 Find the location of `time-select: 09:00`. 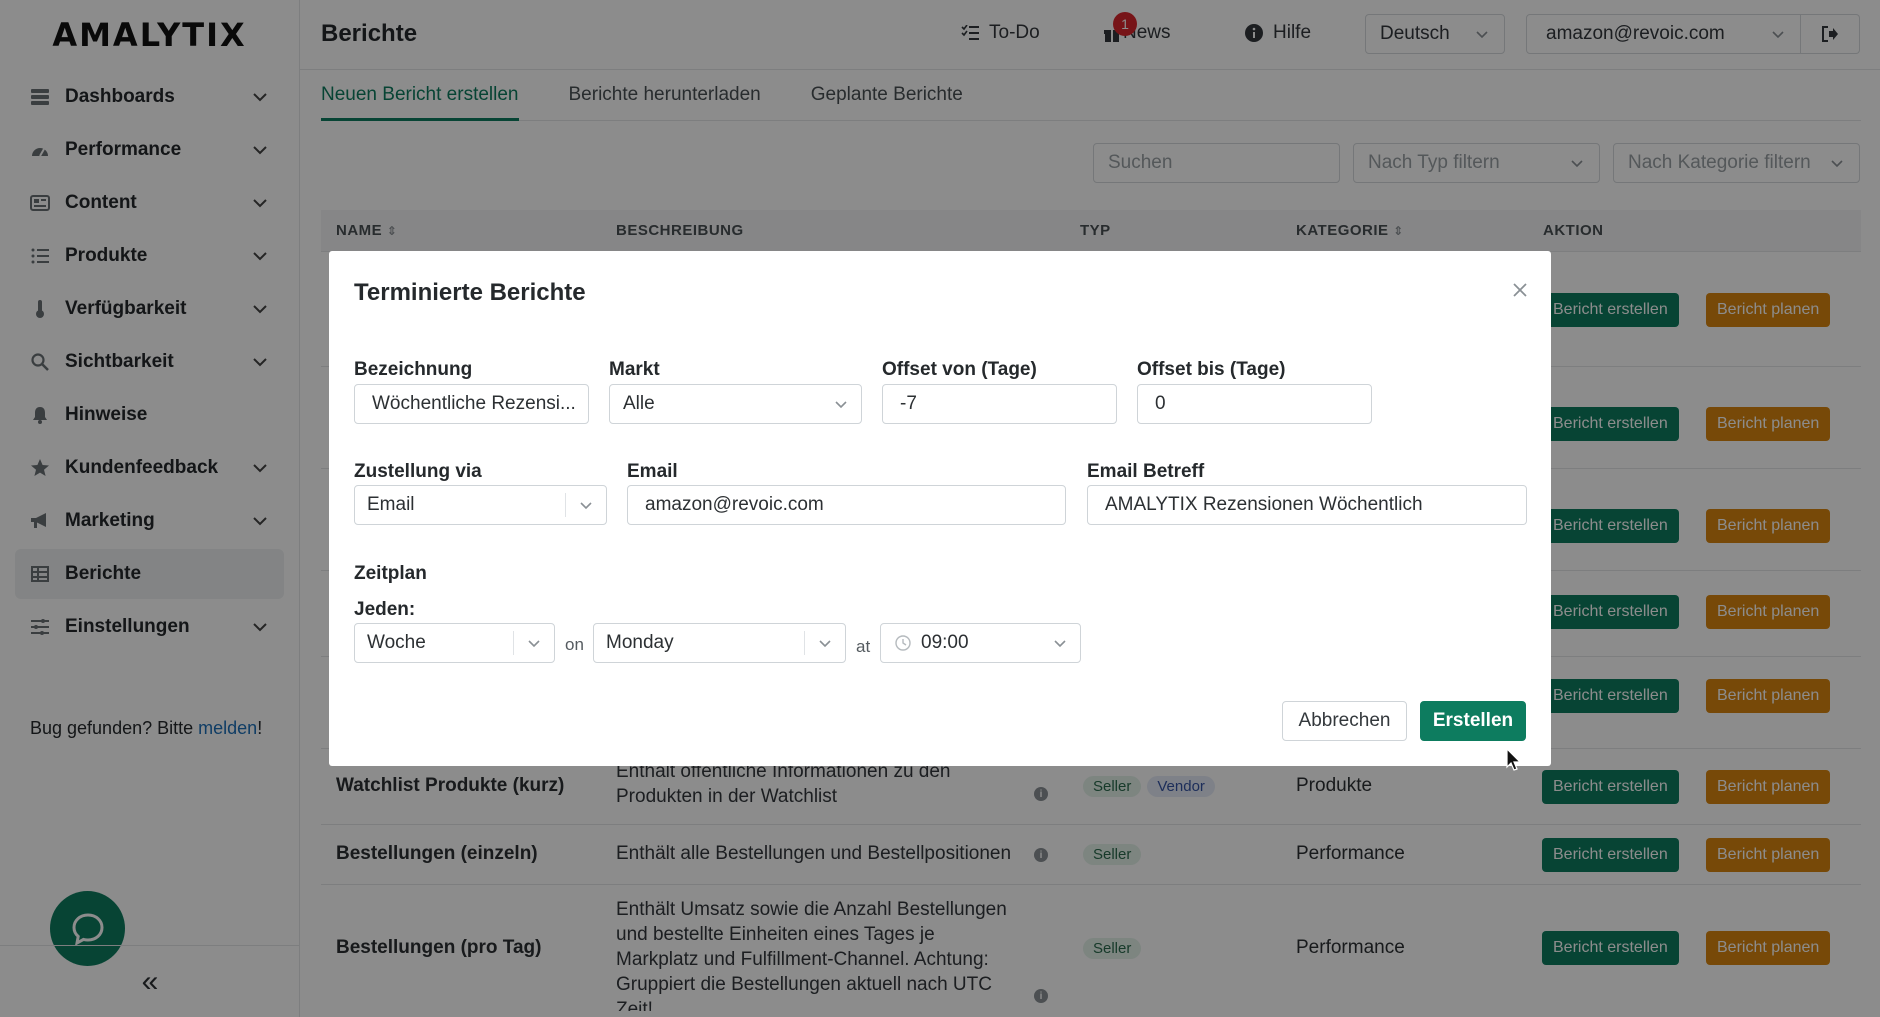

time-select: 09:00 is located at coordinates (980, 643).